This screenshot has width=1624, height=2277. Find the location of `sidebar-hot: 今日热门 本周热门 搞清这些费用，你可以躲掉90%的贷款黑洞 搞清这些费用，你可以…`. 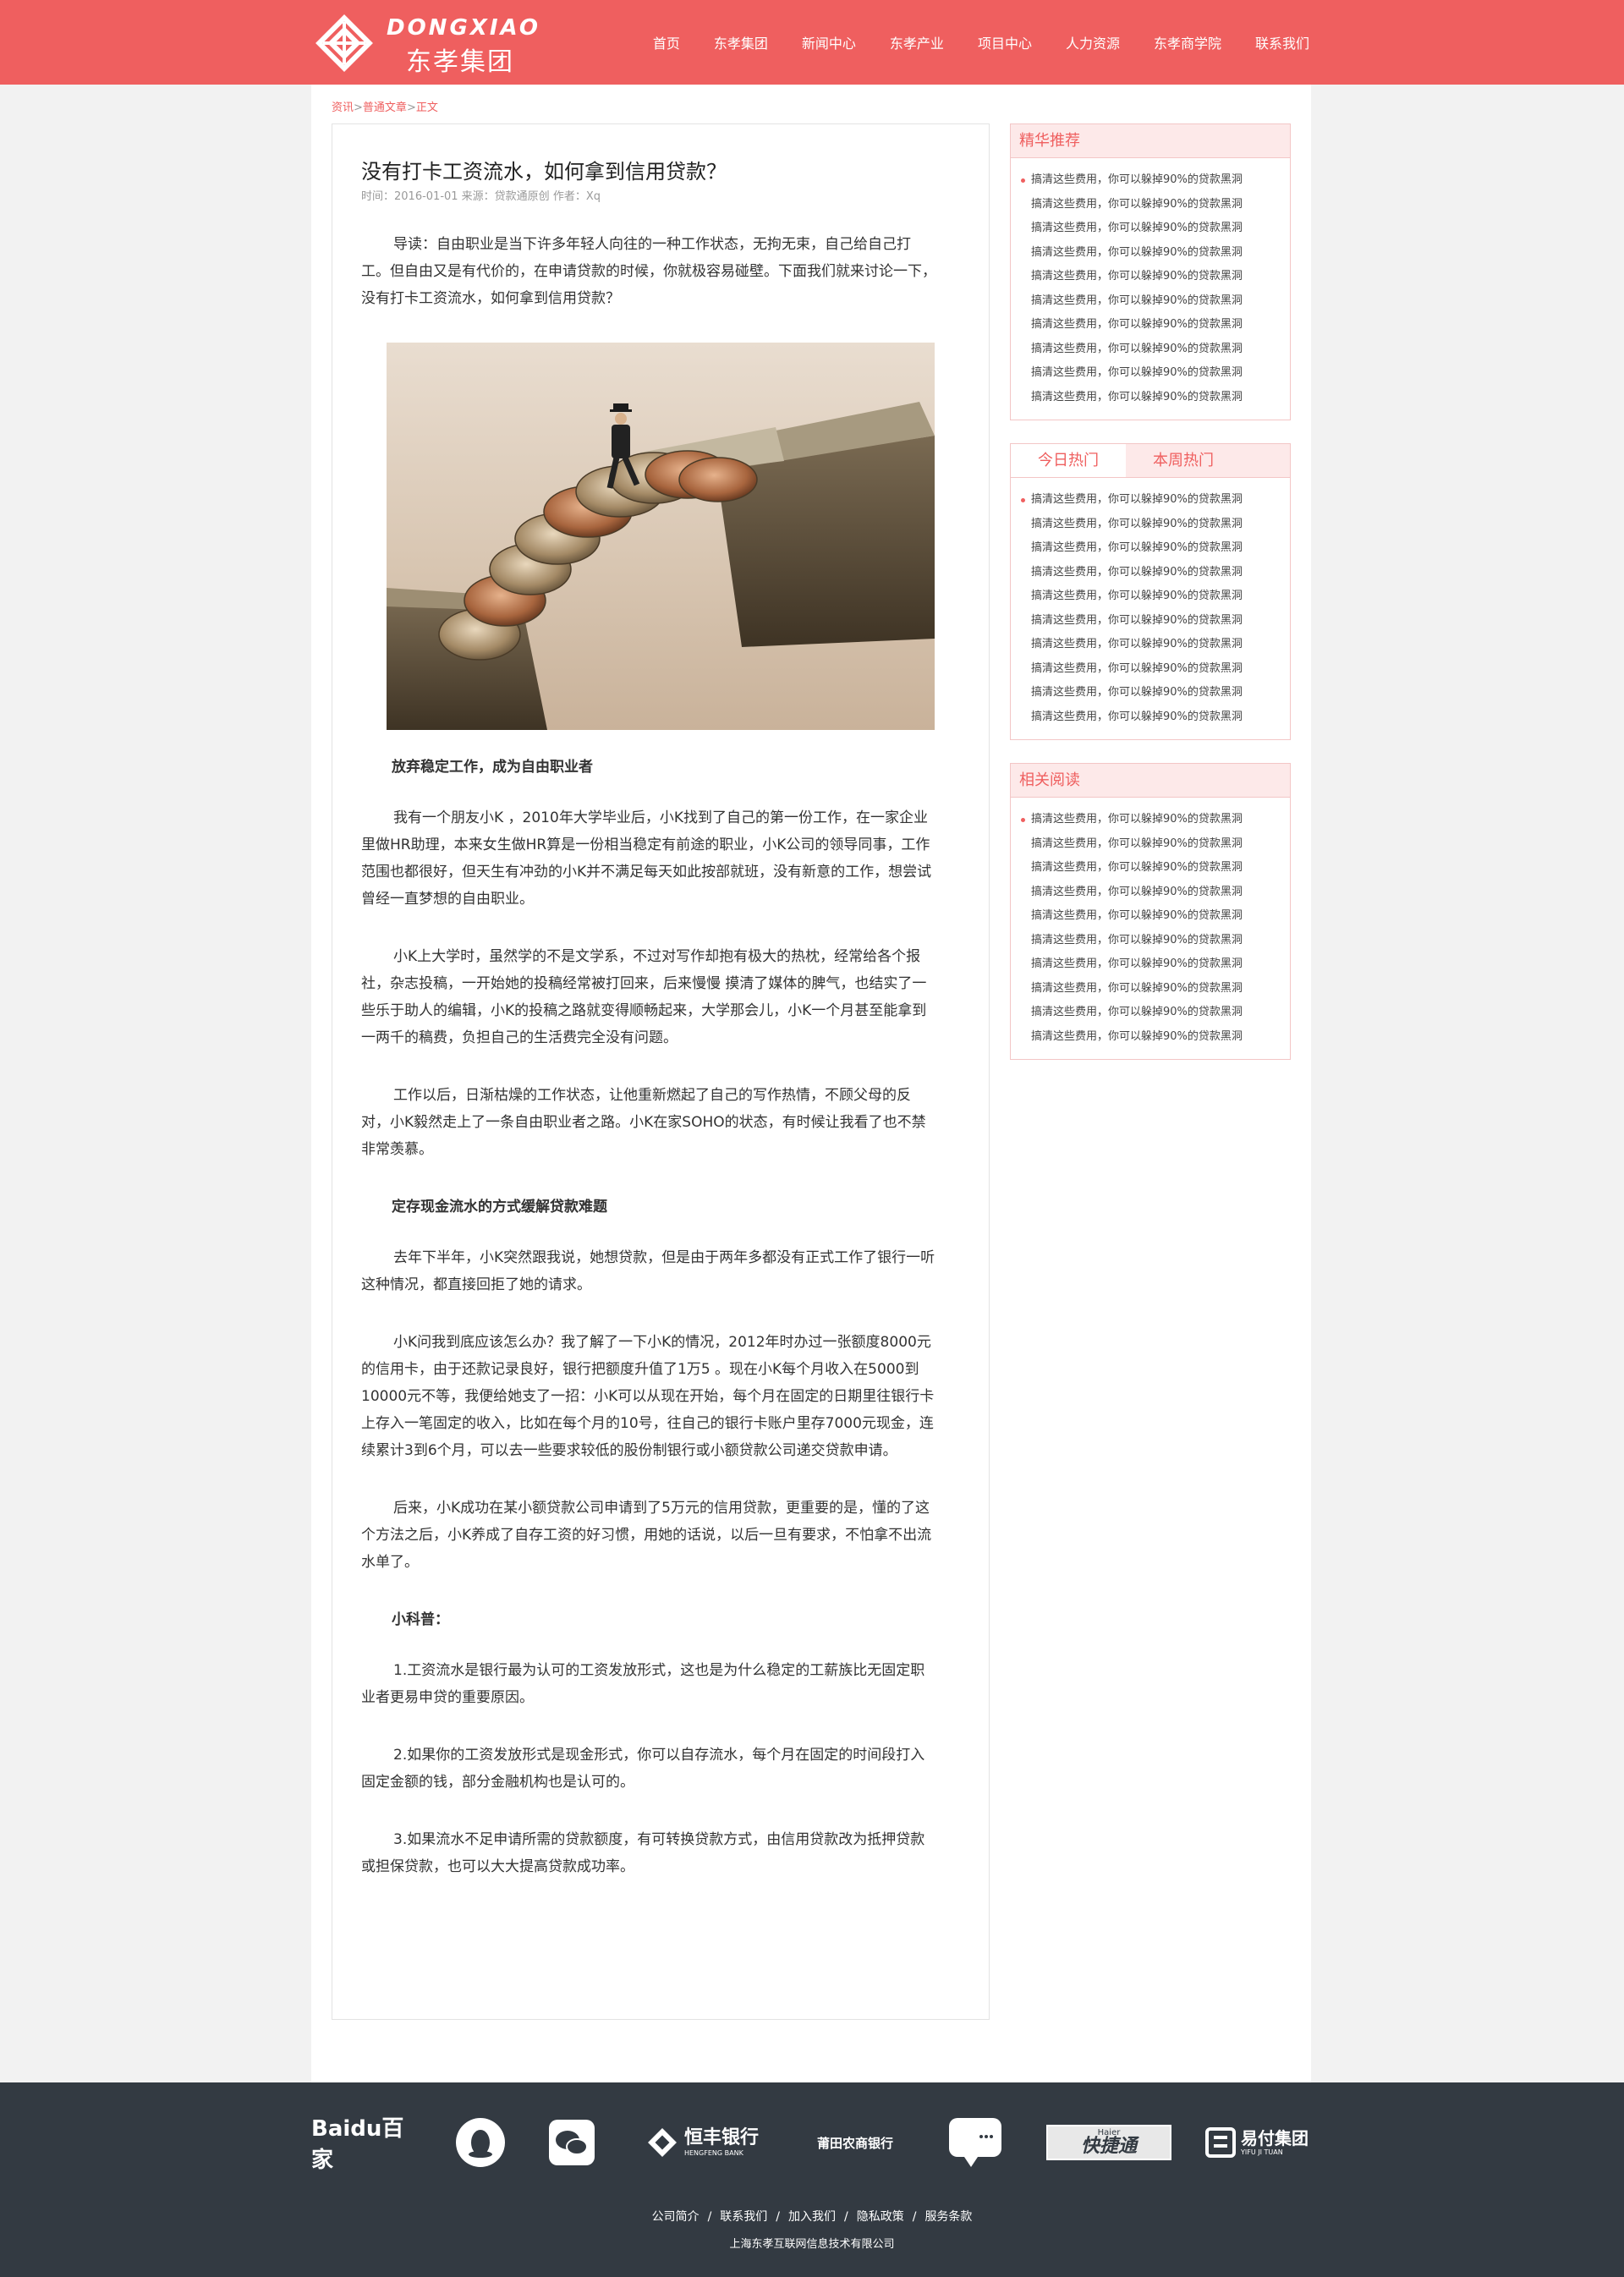

sidebar-hot: 今日热门 本周热门 搞清这些费用，你可以躲掉90%的贷款黑洞 搞清这些费用，你可以… is located at coordinates (1151, 591).